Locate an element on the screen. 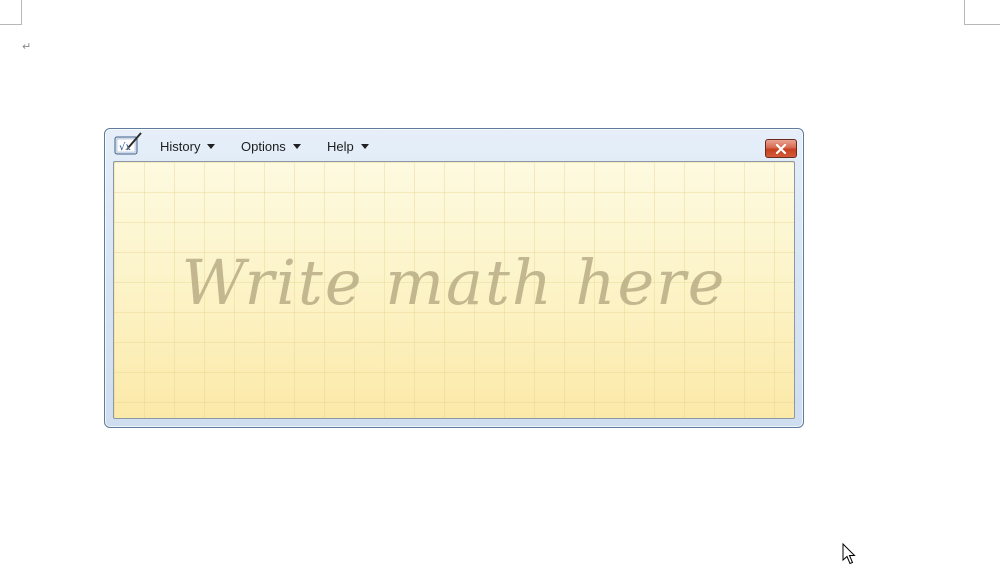 The width and height of the screenshot is (1000, 585). help-menu-label: Help is located at coordinates (340, 146).